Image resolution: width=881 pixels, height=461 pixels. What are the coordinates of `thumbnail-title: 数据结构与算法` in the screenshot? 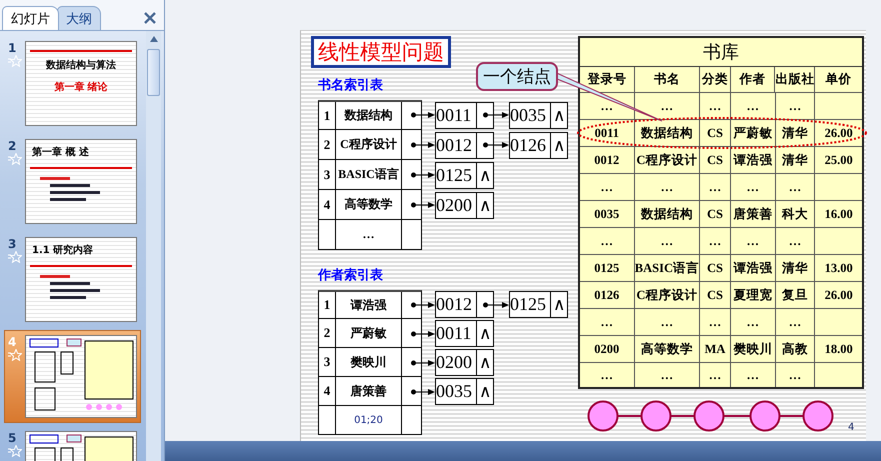 It's located at (81, 65).